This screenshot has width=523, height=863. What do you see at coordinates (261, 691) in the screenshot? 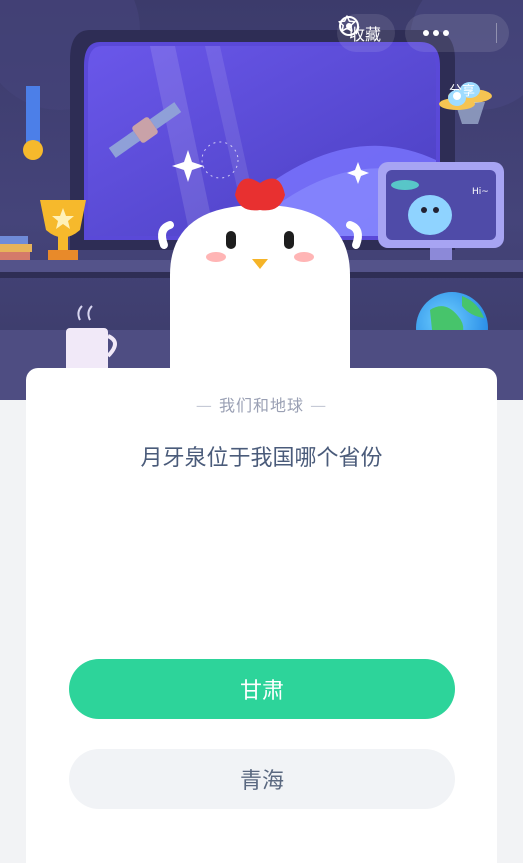
I see `answer-option-1-label: 甘肃` at bounding box center [261, 691].